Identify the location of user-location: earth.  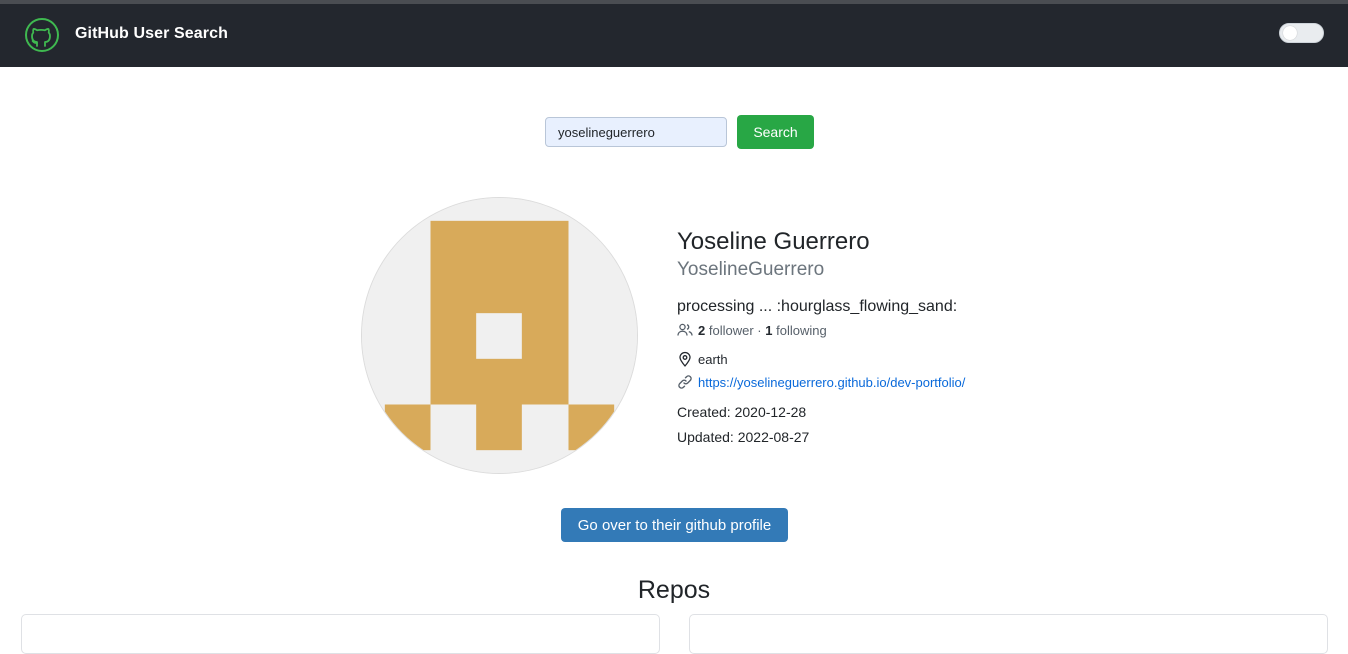
(713, 359).